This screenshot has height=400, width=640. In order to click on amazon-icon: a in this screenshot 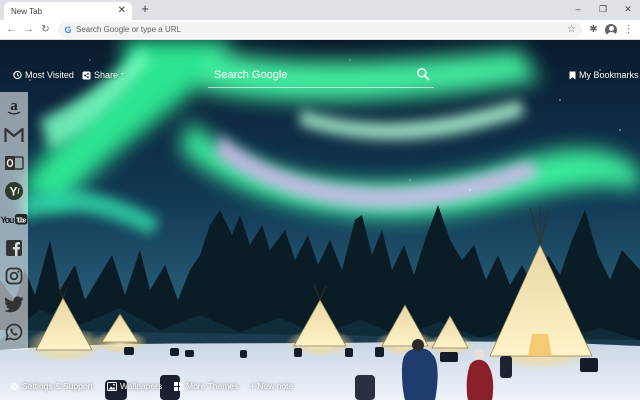, I will do `click(14, 106)`.